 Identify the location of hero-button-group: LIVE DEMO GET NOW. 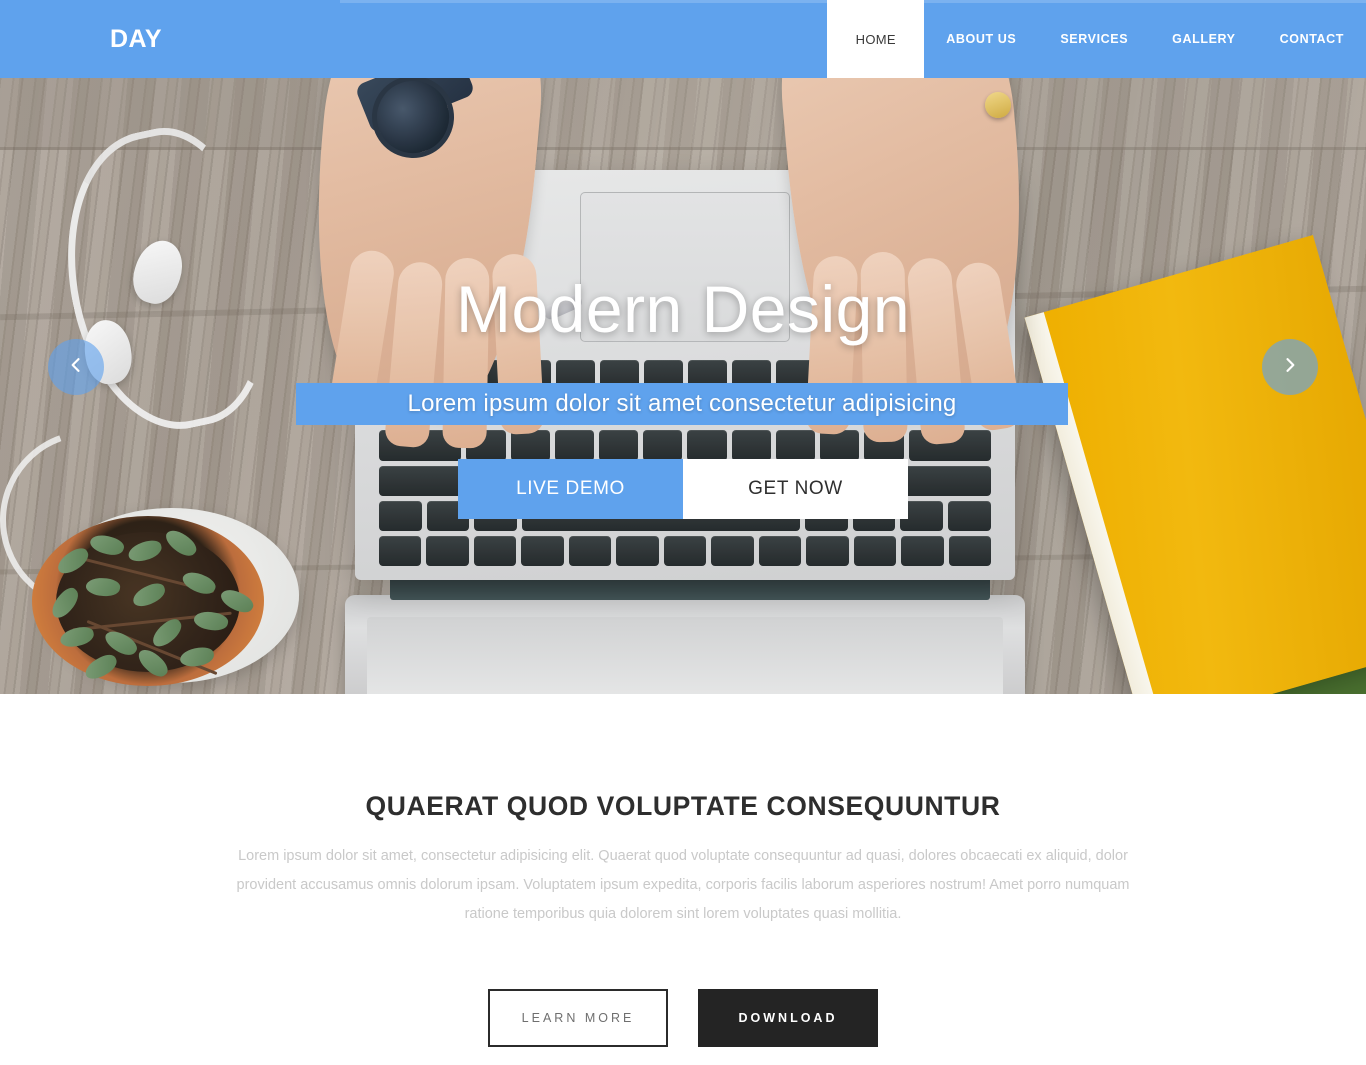
(683, 489).